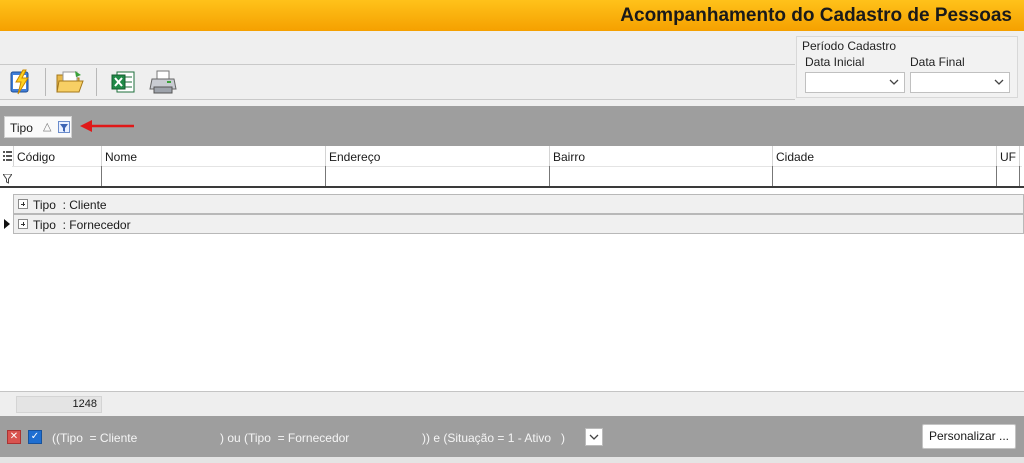 This screenshot has height=463, width=1024. I want to click on funnel-icon, so click(64, 128).